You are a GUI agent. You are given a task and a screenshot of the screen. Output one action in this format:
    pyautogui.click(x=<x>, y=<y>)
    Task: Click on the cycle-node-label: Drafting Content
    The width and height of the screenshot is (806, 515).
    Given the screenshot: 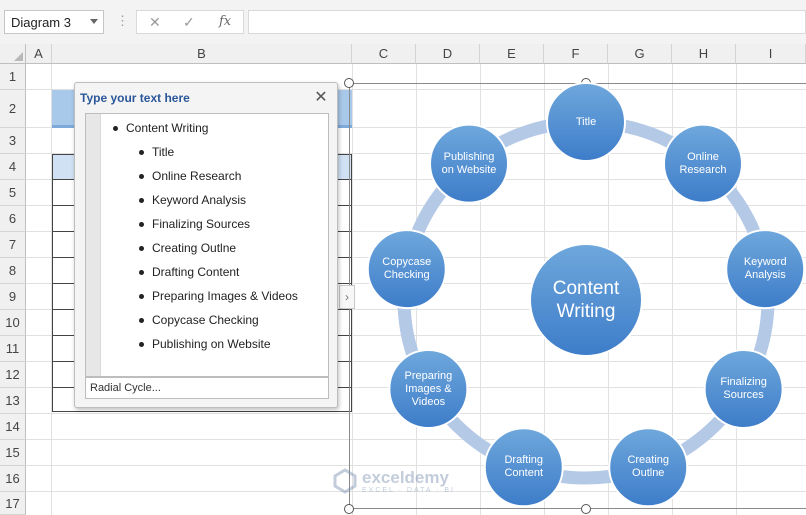 What is the action you would take?
    pyautogui.click(x=524, y=467)
    